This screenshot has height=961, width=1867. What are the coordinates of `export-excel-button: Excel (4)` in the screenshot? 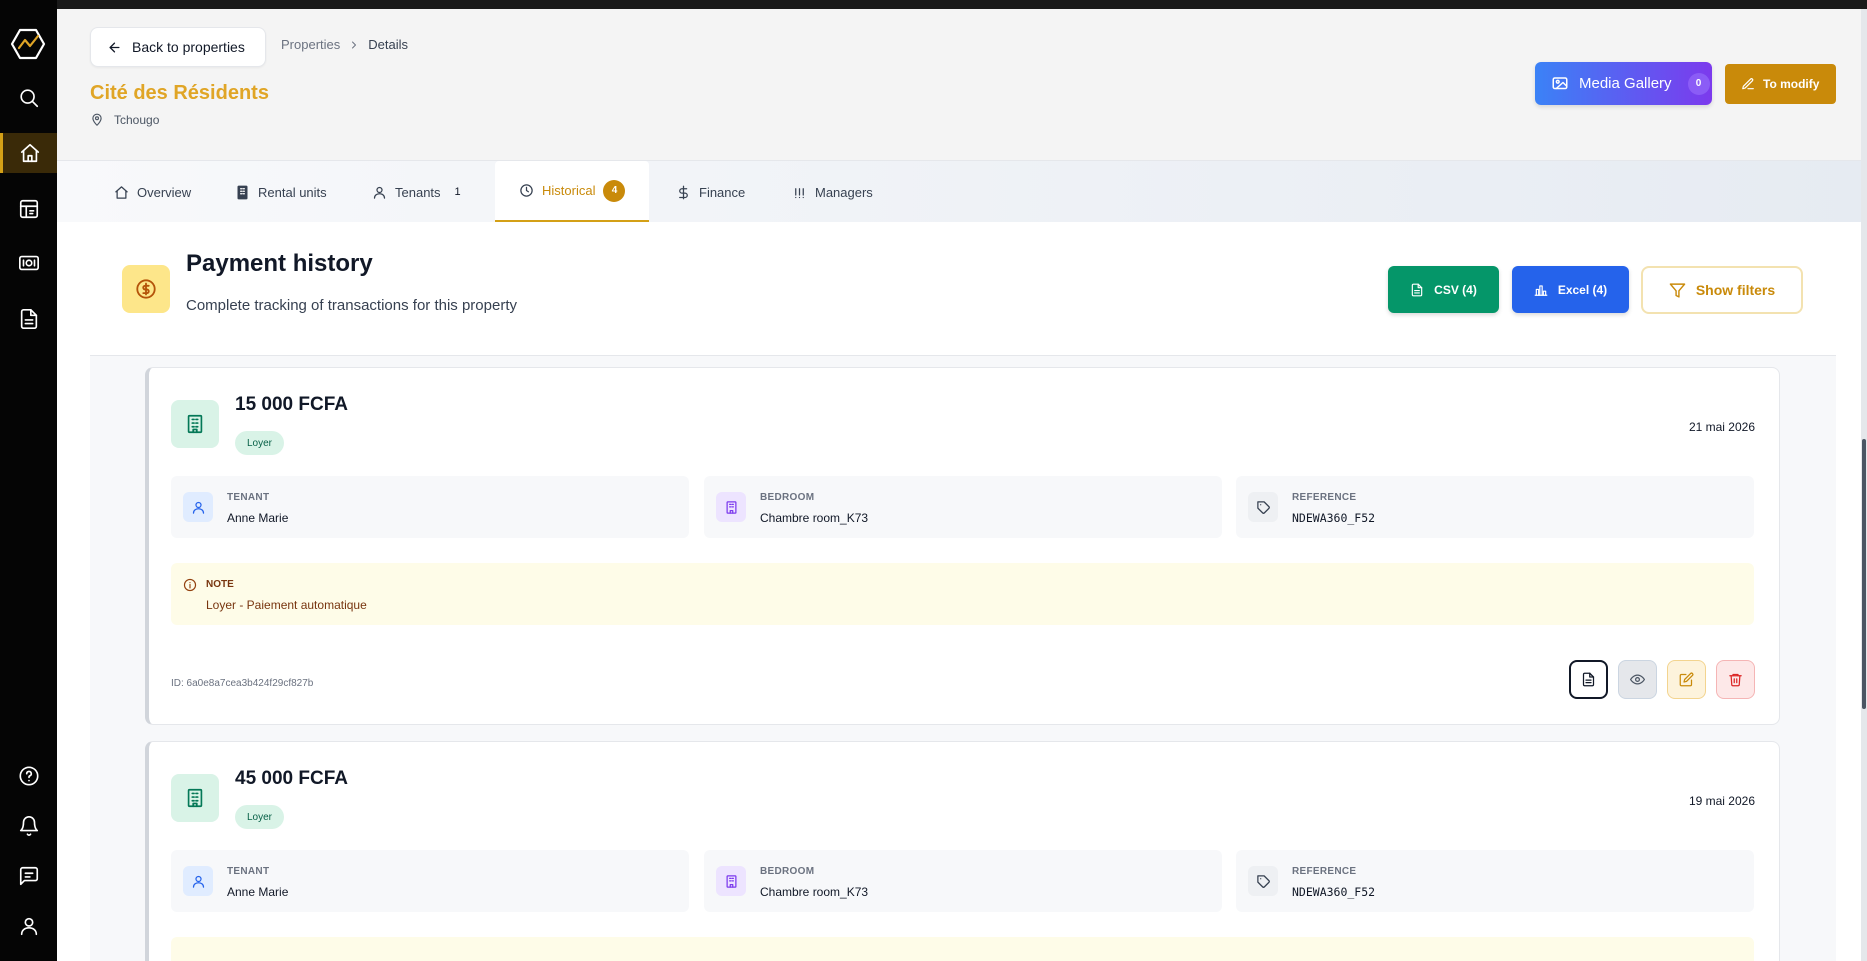 It's located at (1570, 289).